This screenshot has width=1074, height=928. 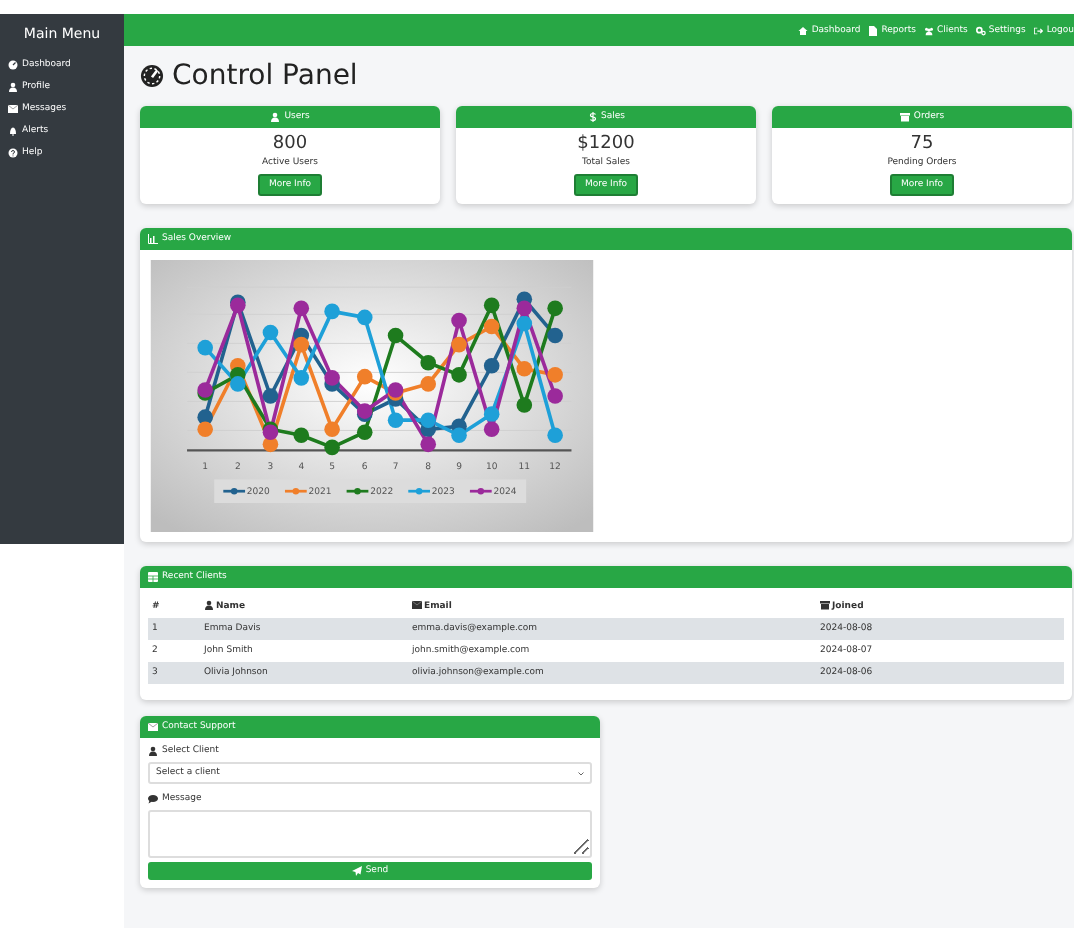 What do you see at coordinates (873, 30) in the screenshot?
I see `file-icon` at bounding box center [873, 30].